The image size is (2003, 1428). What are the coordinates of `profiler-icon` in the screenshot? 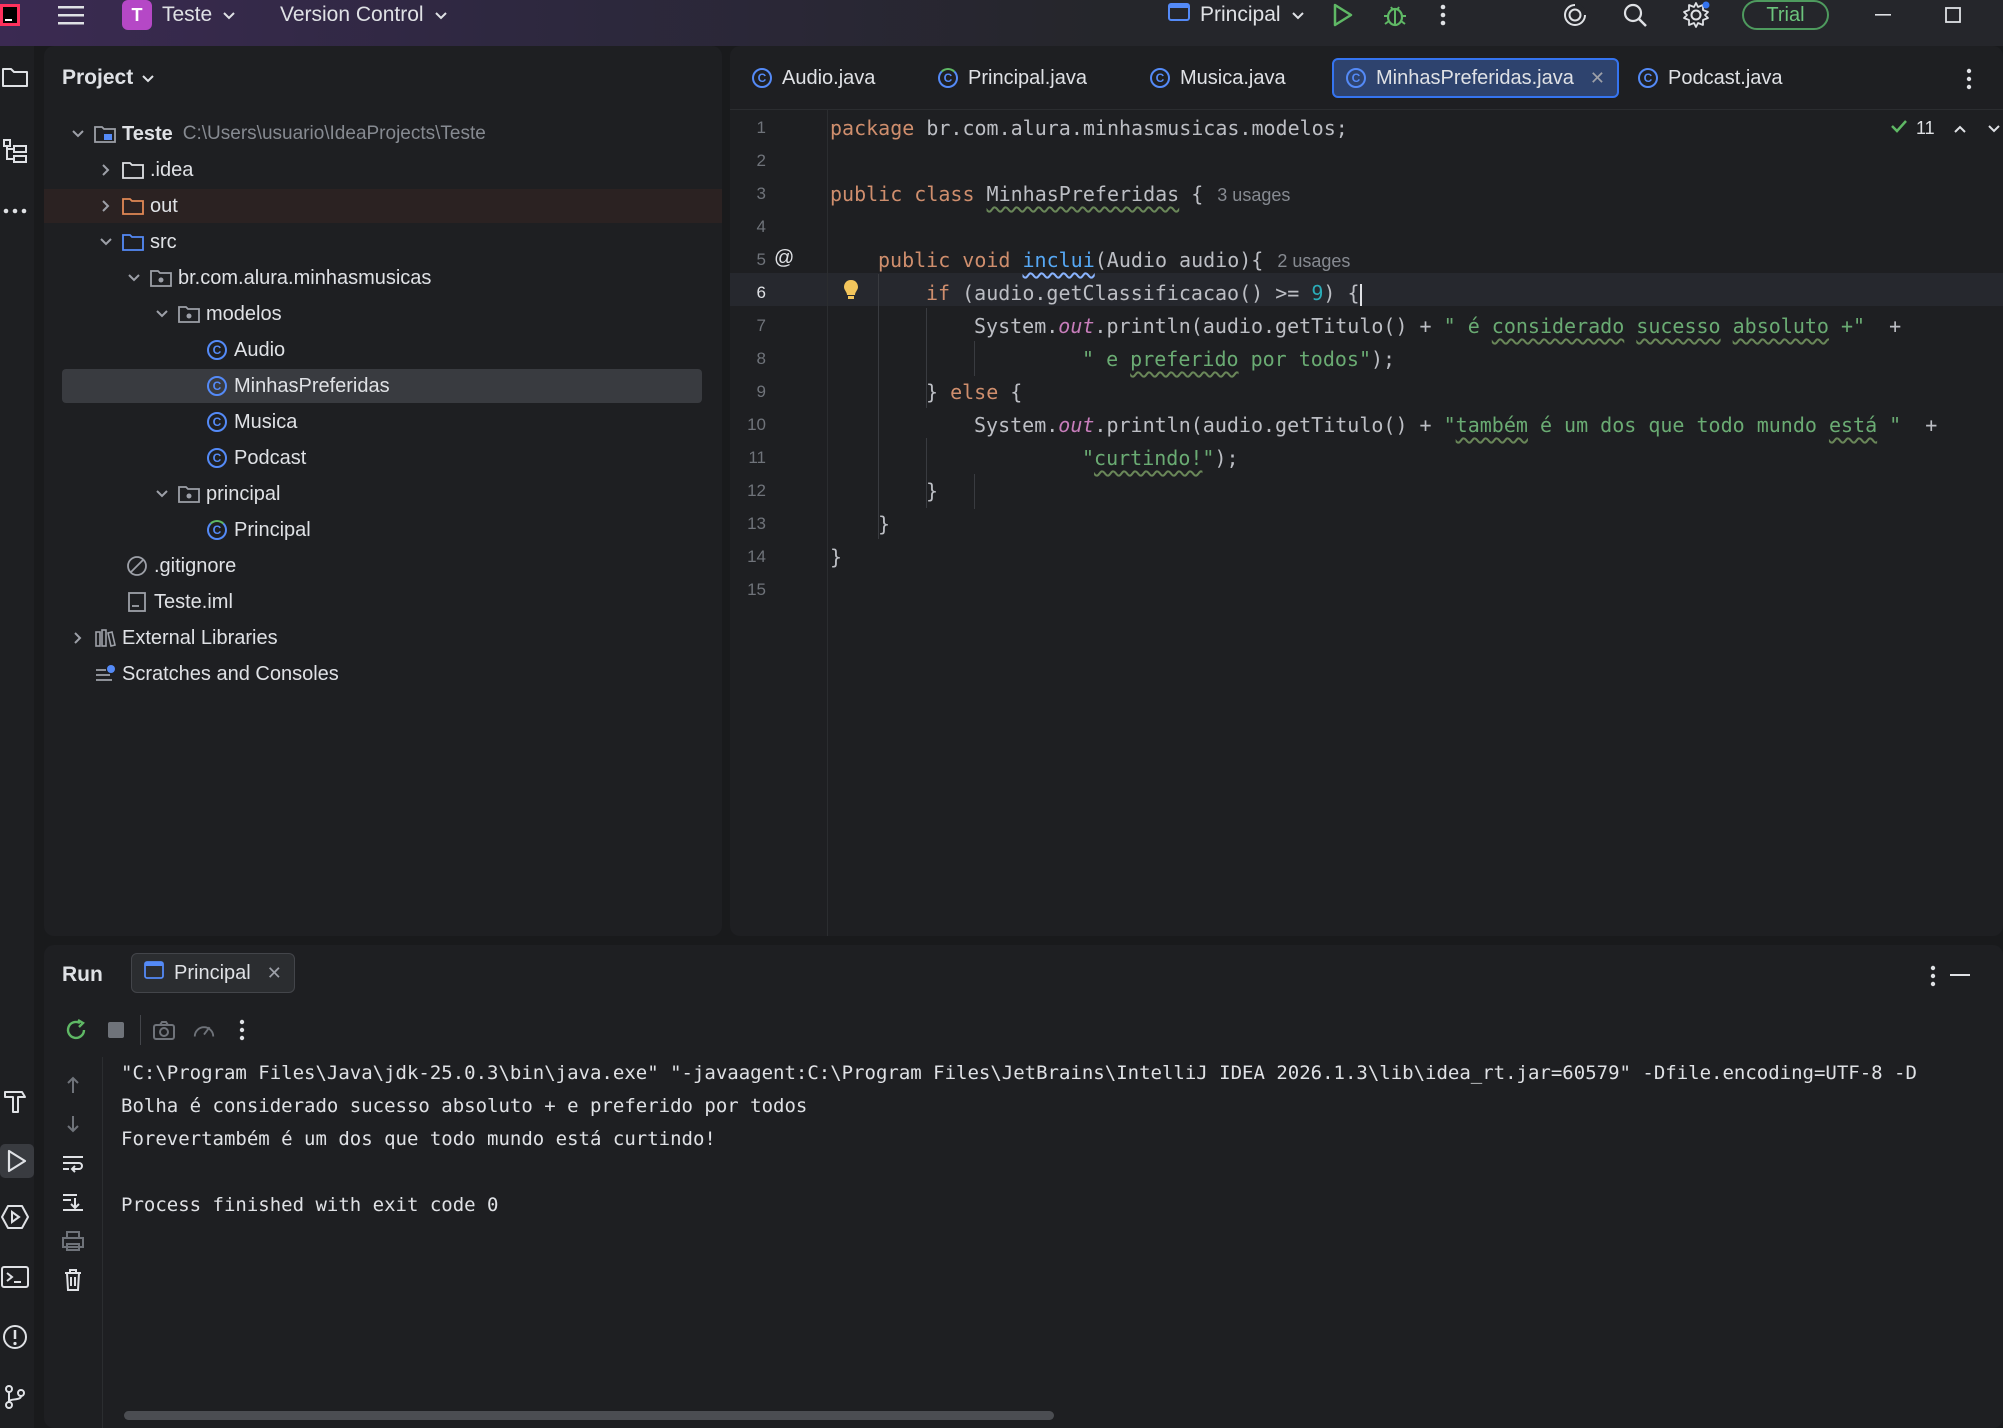 It's located at (204, 1030).